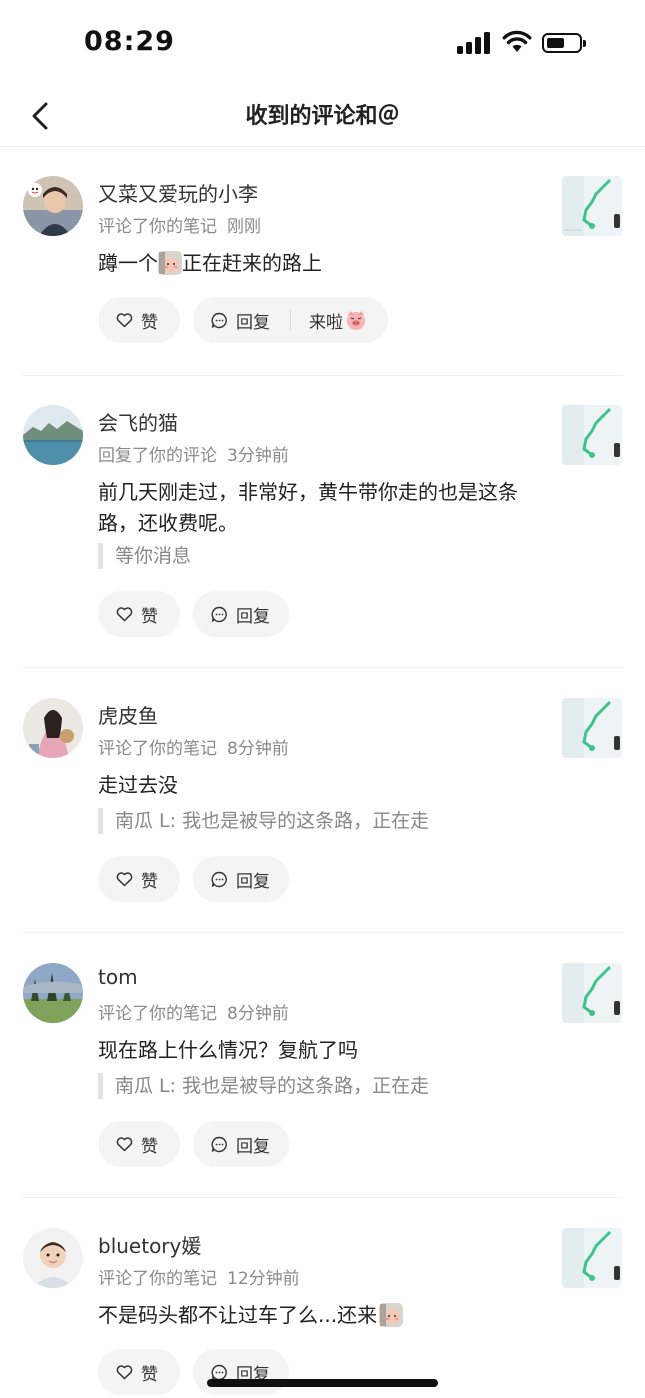 The image size is (645, 1398). I want to click on comment-meta: 评论了你的笔记 刚刚, so click(179, 224).